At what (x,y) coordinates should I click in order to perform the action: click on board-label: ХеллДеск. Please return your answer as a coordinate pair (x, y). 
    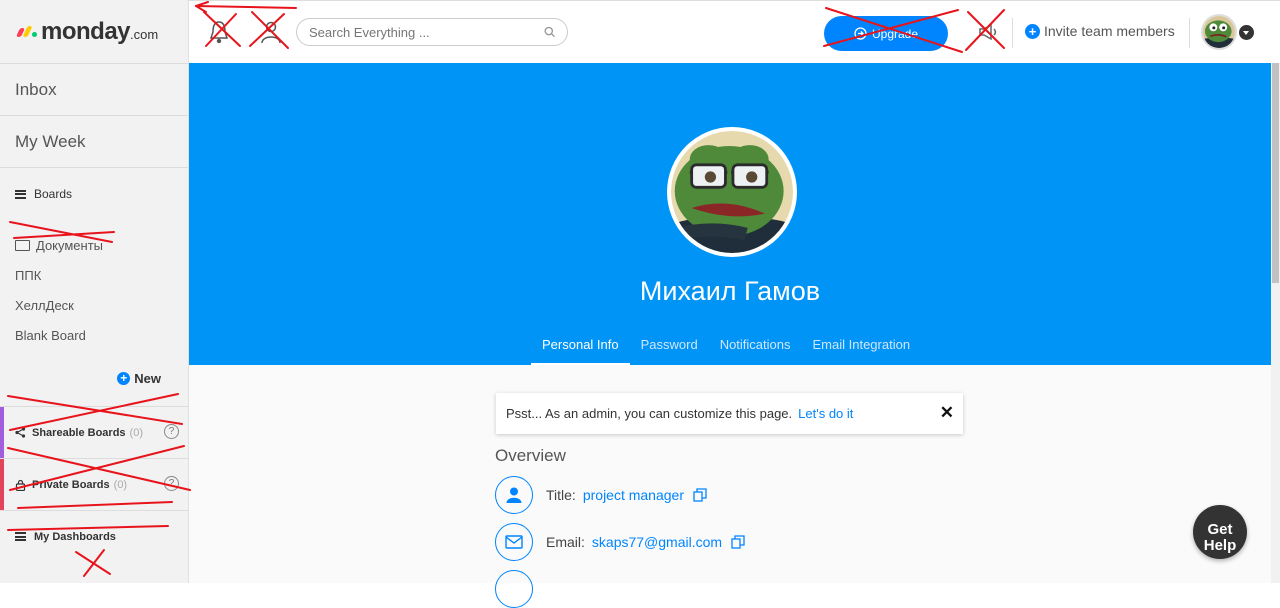
    Looking at the image, I should click on (44, 305).